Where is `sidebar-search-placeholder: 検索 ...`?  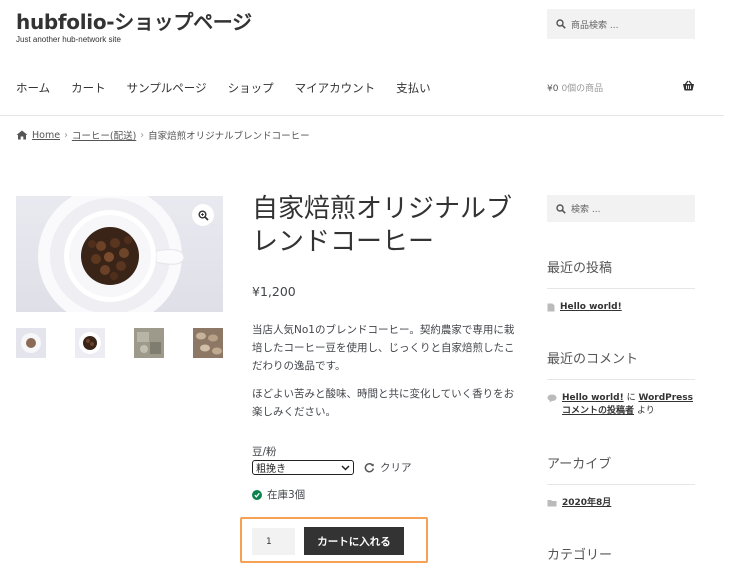
sidebar-search-placeholder: 検索 ... is located at coordinates (586, 210).